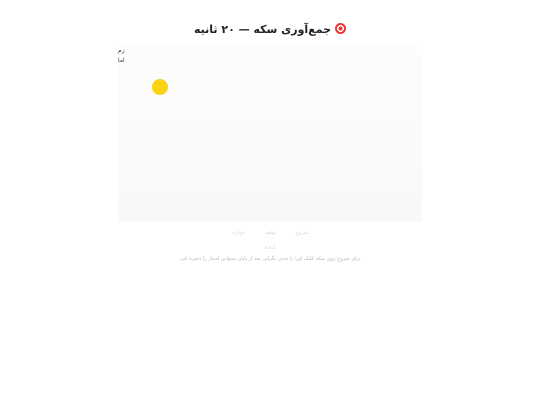  What do you see at coordinates (121, 60) in the screenshot?
I see `hud-score: اما` at bounding box center [121, 60].